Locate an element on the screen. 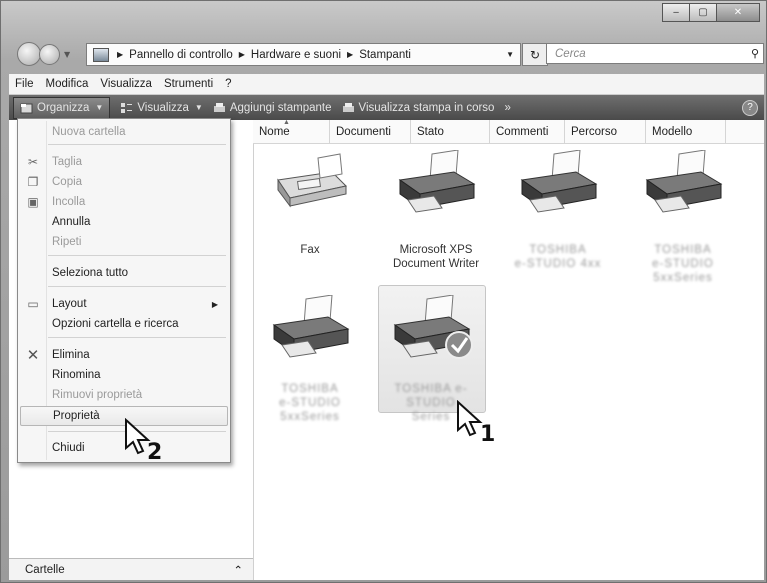 The image size is (767, 583). item-label: Microsoft XPS Document Writer is located at coordinates (436, 257).